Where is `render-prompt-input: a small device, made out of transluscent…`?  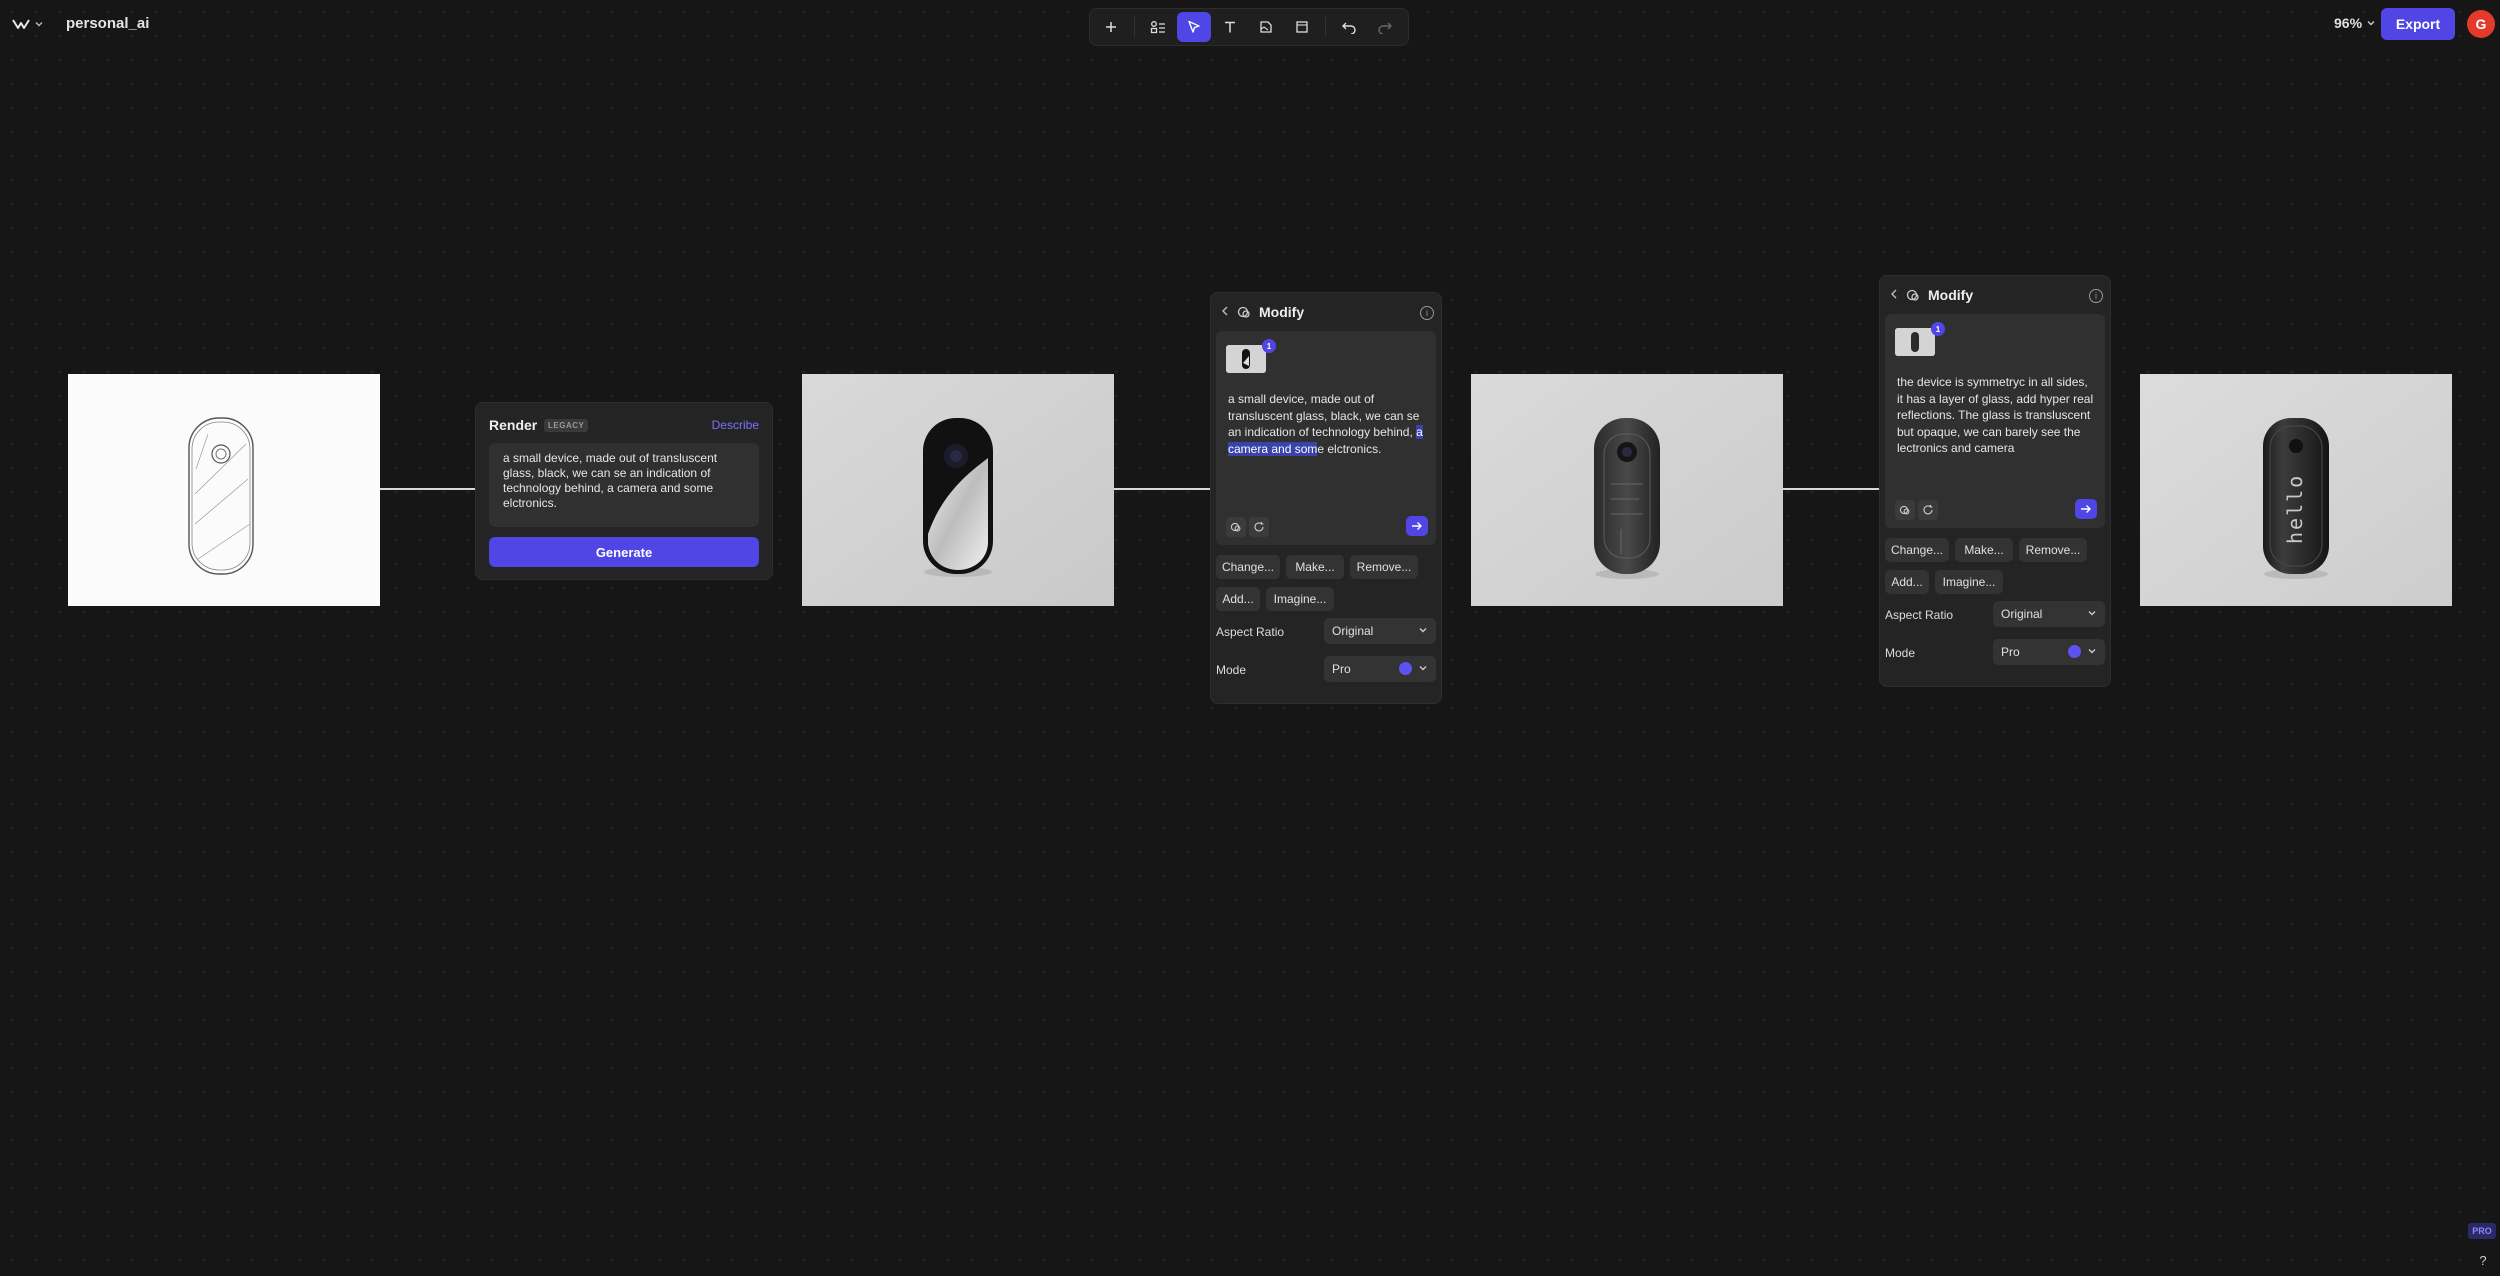
render-prompt-input: a small device, made out of transluscent… is located at coordinates (624, 485).